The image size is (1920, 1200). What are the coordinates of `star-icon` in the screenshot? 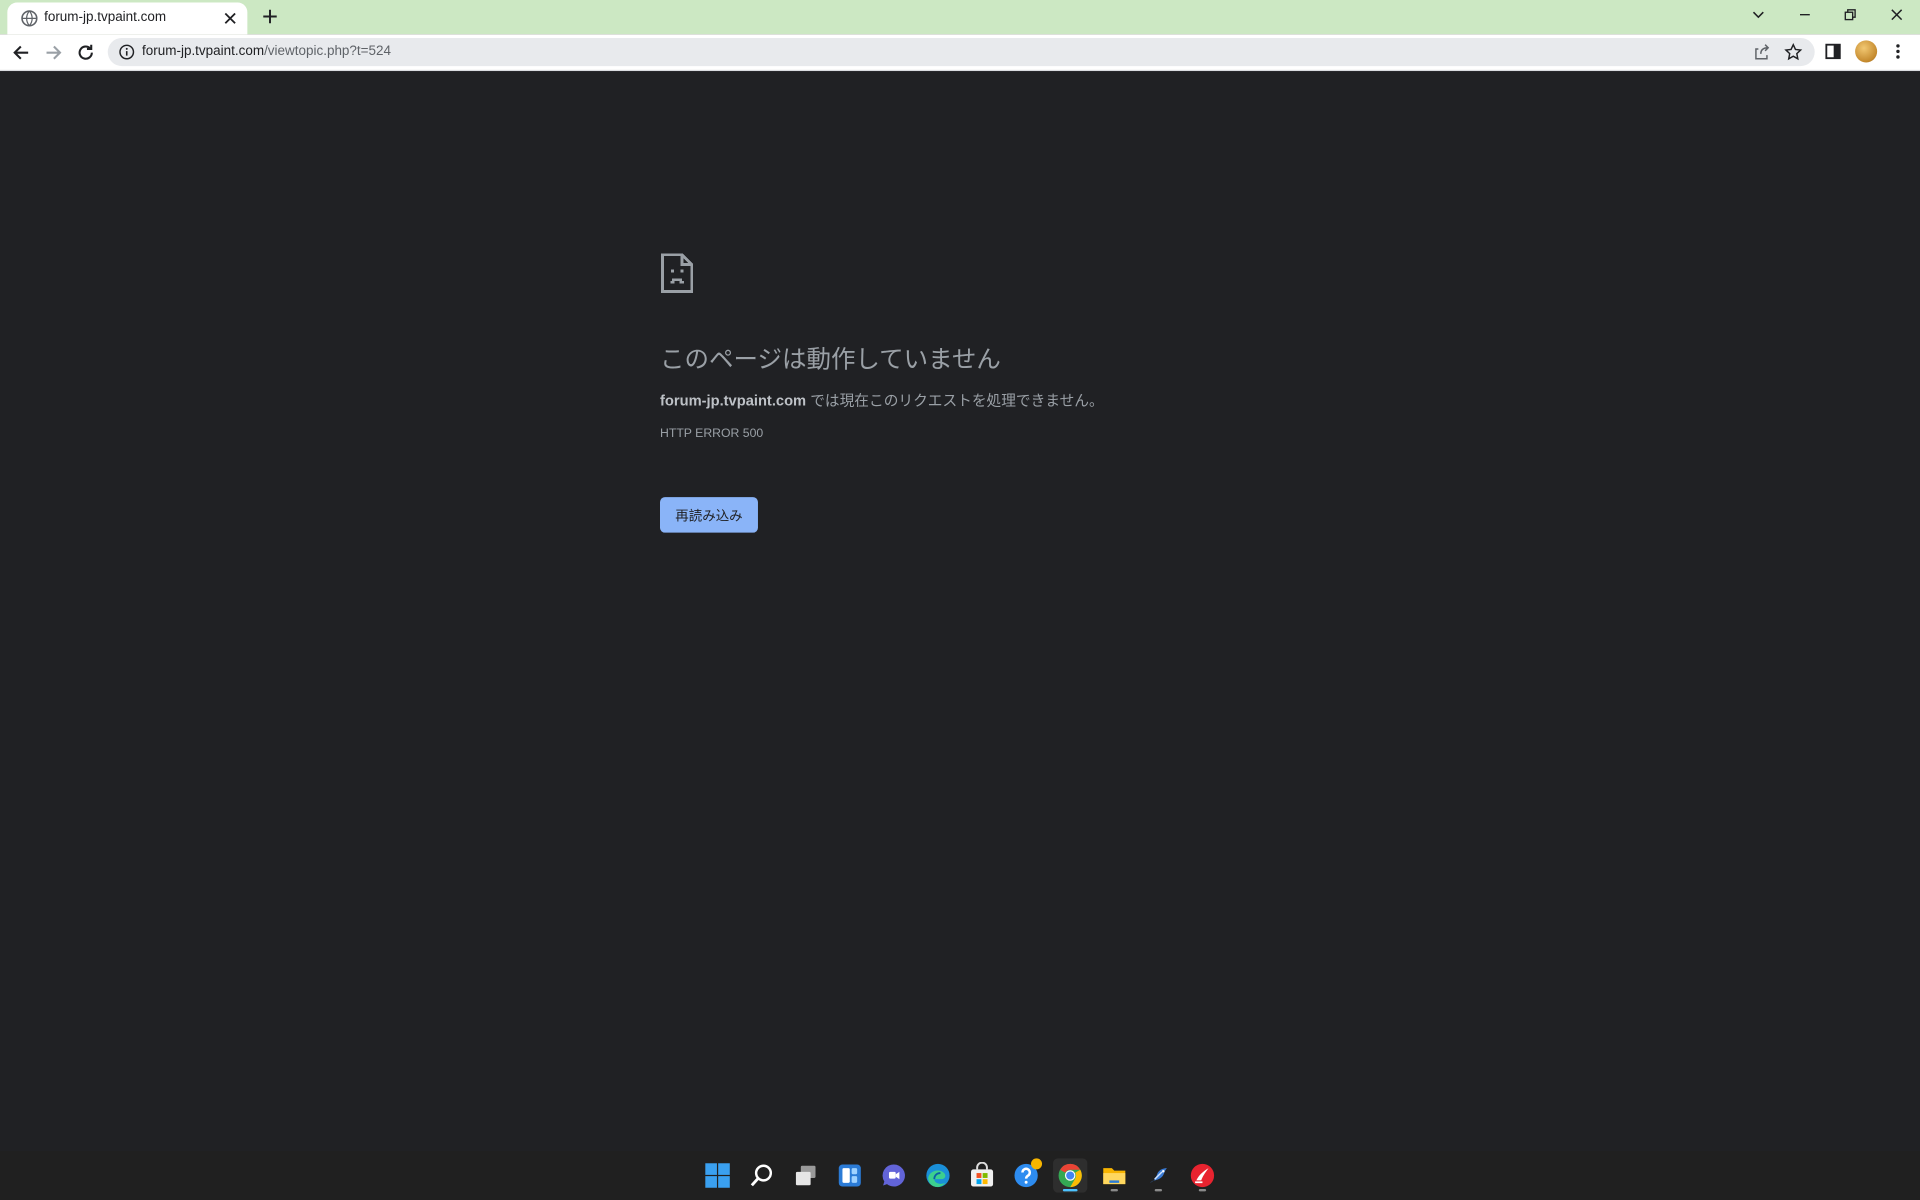 It's located at (1793, 51).